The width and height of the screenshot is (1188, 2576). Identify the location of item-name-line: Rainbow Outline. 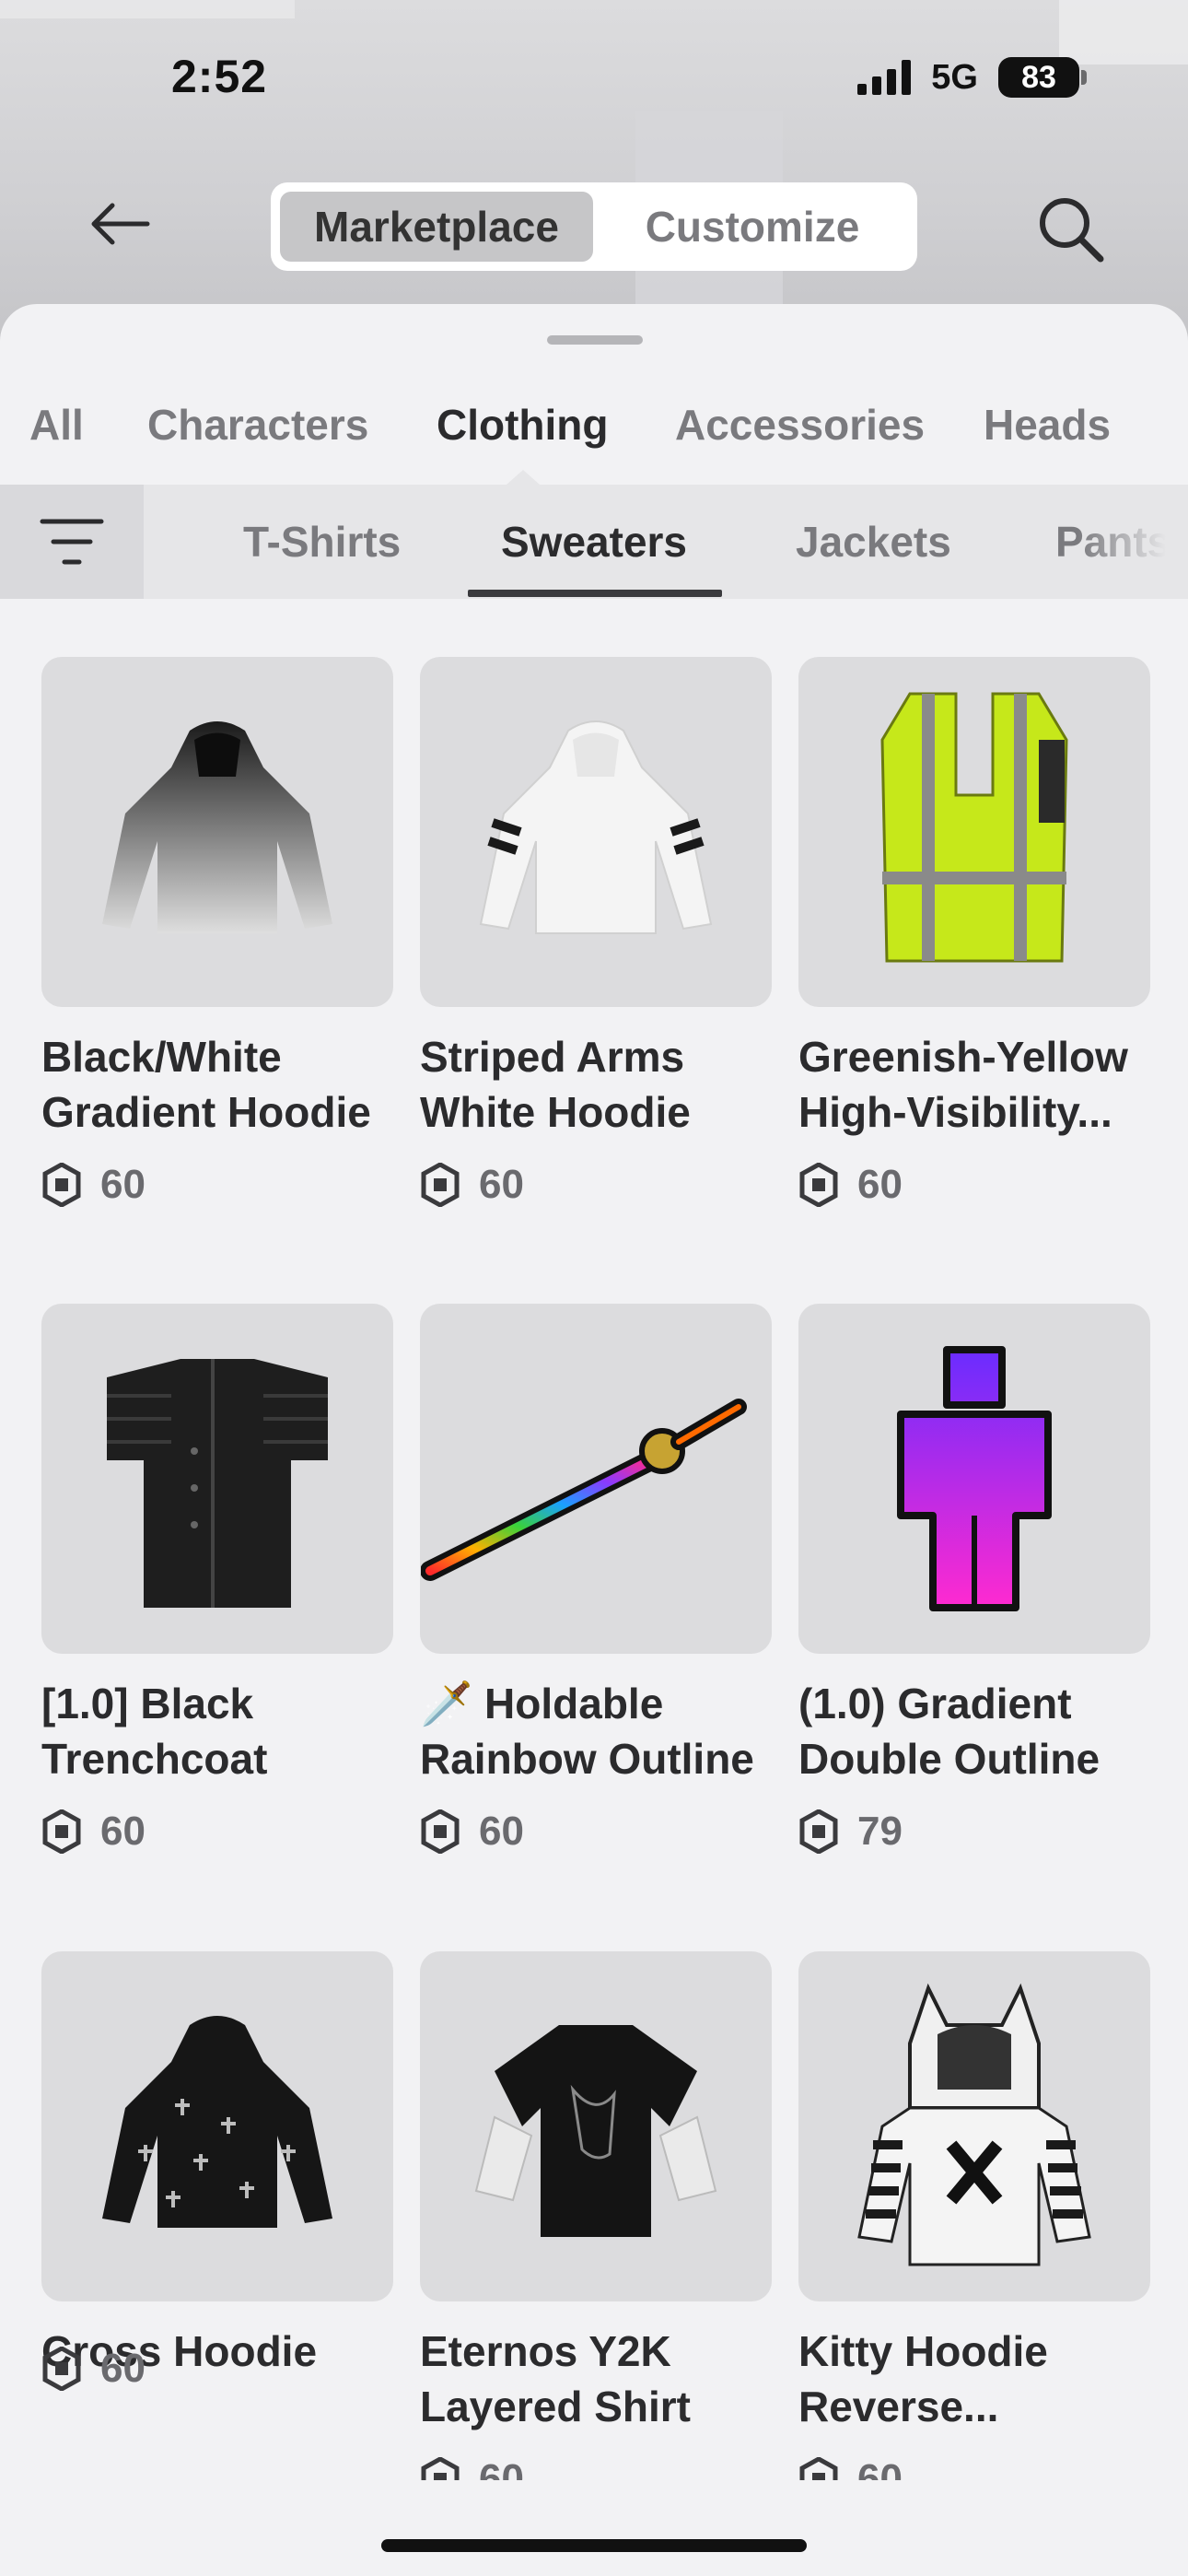
(587, 1759).